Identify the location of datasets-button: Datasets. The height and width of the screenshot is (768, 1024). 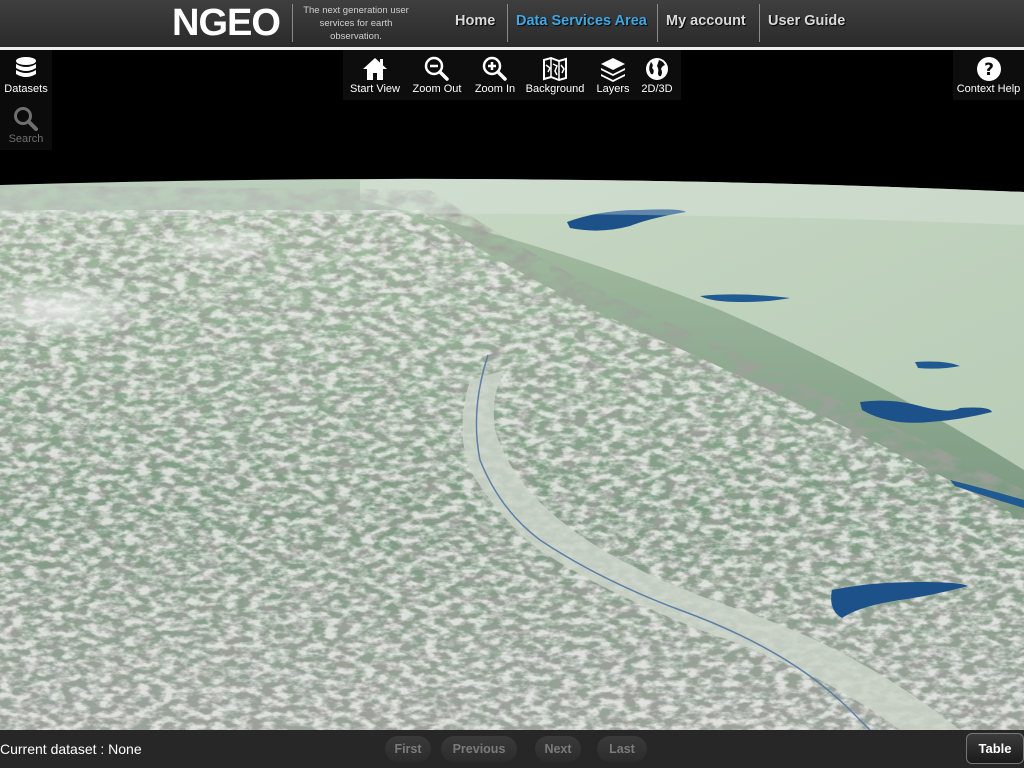
(26, 75).